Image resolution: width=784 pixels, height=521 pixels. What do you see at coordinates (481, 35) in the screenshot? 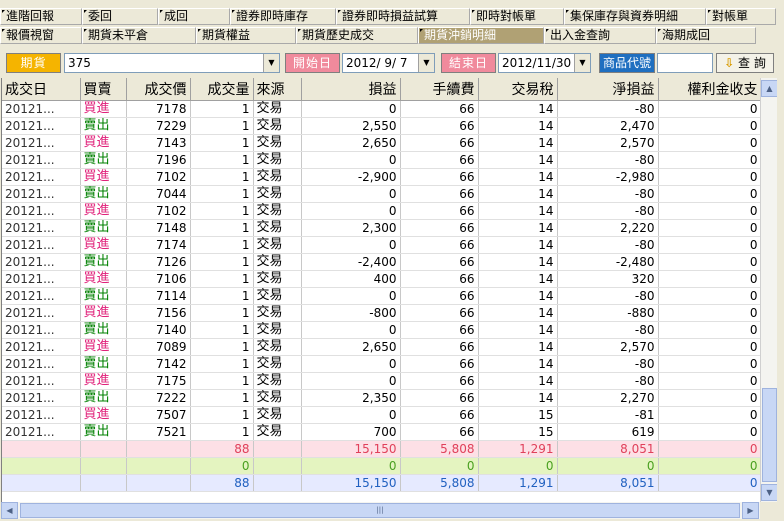
I see `tab-tabs-row2-4: 期貨沖銷明細` at bounding box center [481, 35].